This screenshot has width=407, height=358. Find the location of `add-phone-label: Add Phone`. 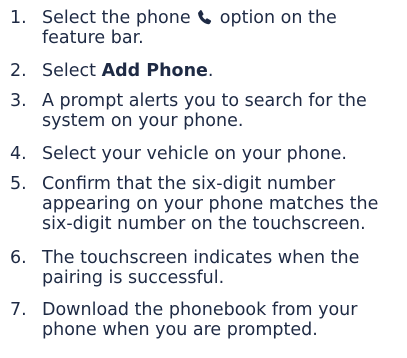

add-phone-label: Add Phone is located at coordinates (154, 71).